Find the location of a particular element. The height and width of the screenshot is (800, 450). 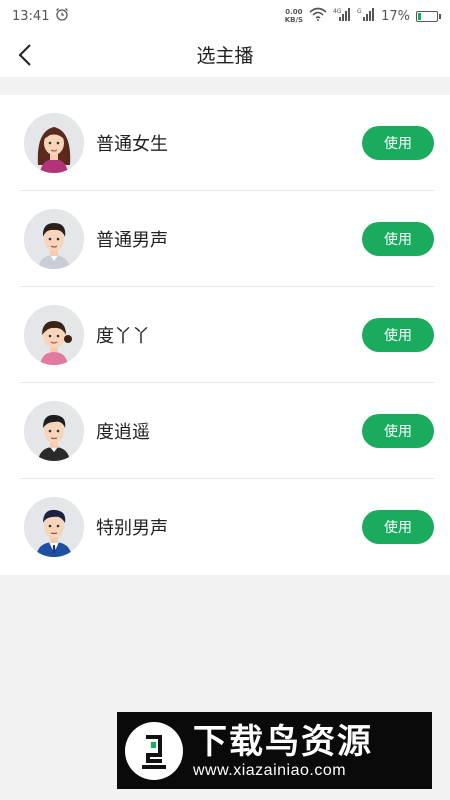

watermark-url: www.xiazainiao.com is located at coordinates (270, 770).